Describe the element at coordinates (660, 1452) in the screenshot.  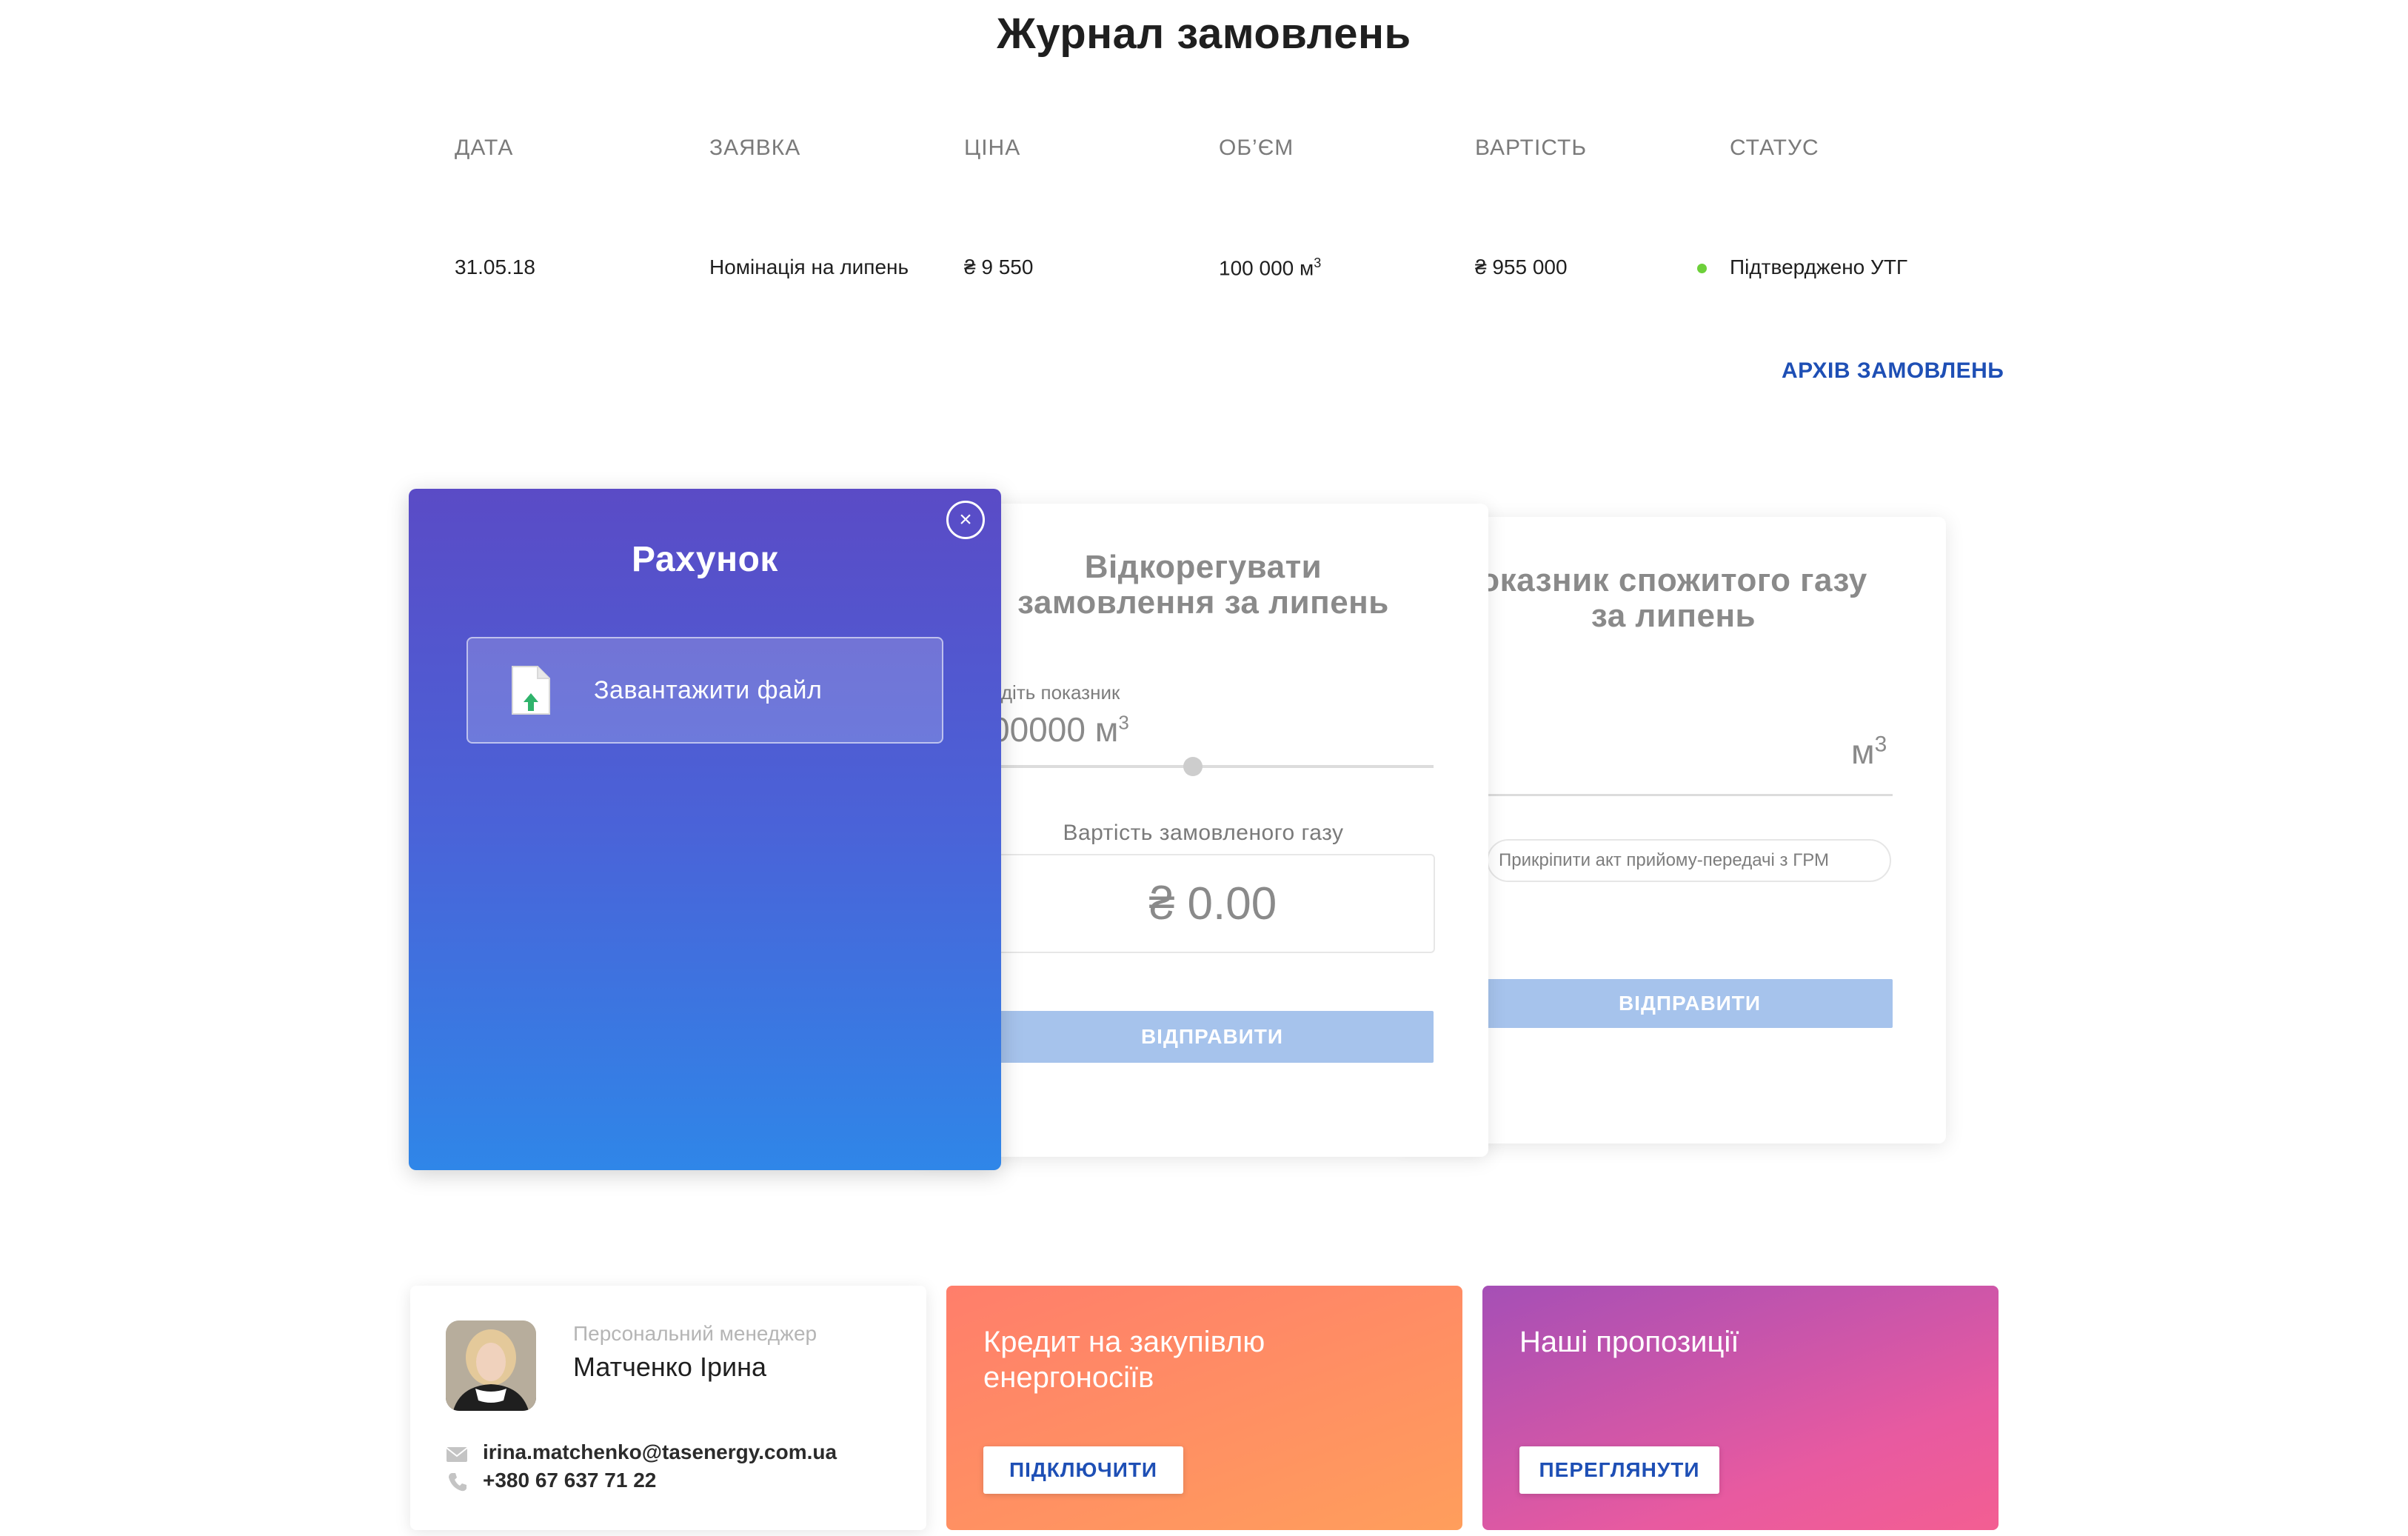
I see `manager-email: irina.matchenko@tasenergy.com.ua` at that location.